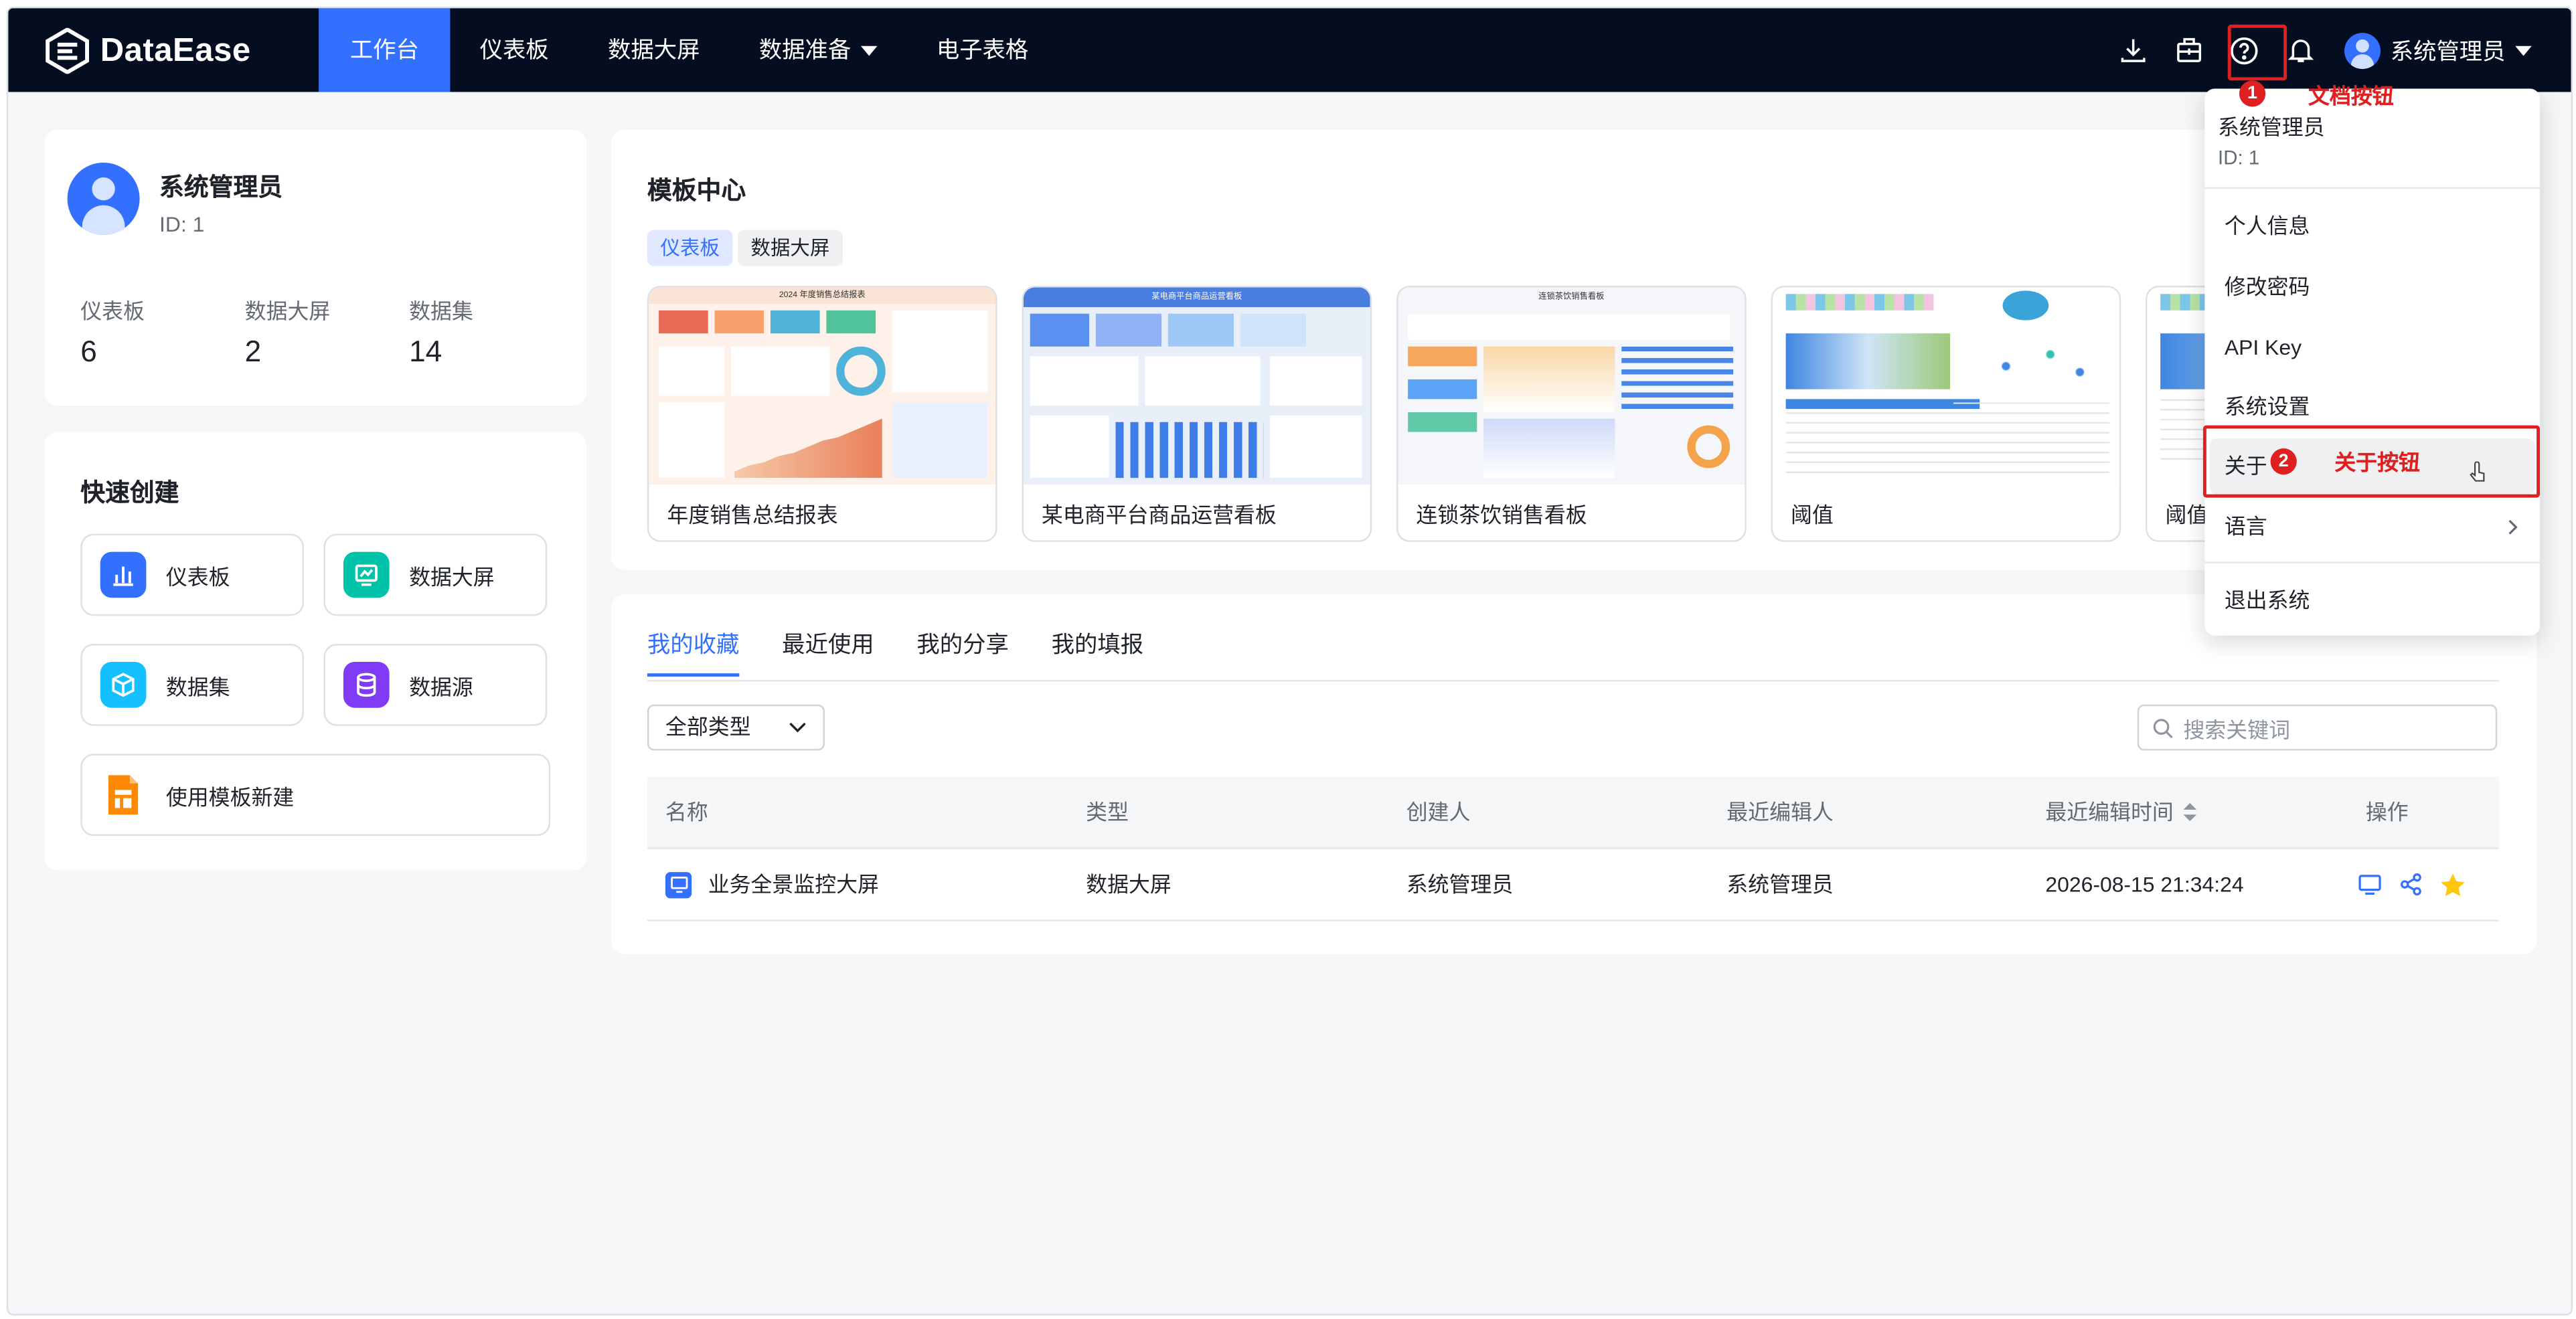 The height and width of the screenshot is (1319, 2576). I want to click on annotation-label-about: 关于按钮, so click(2377, 463).